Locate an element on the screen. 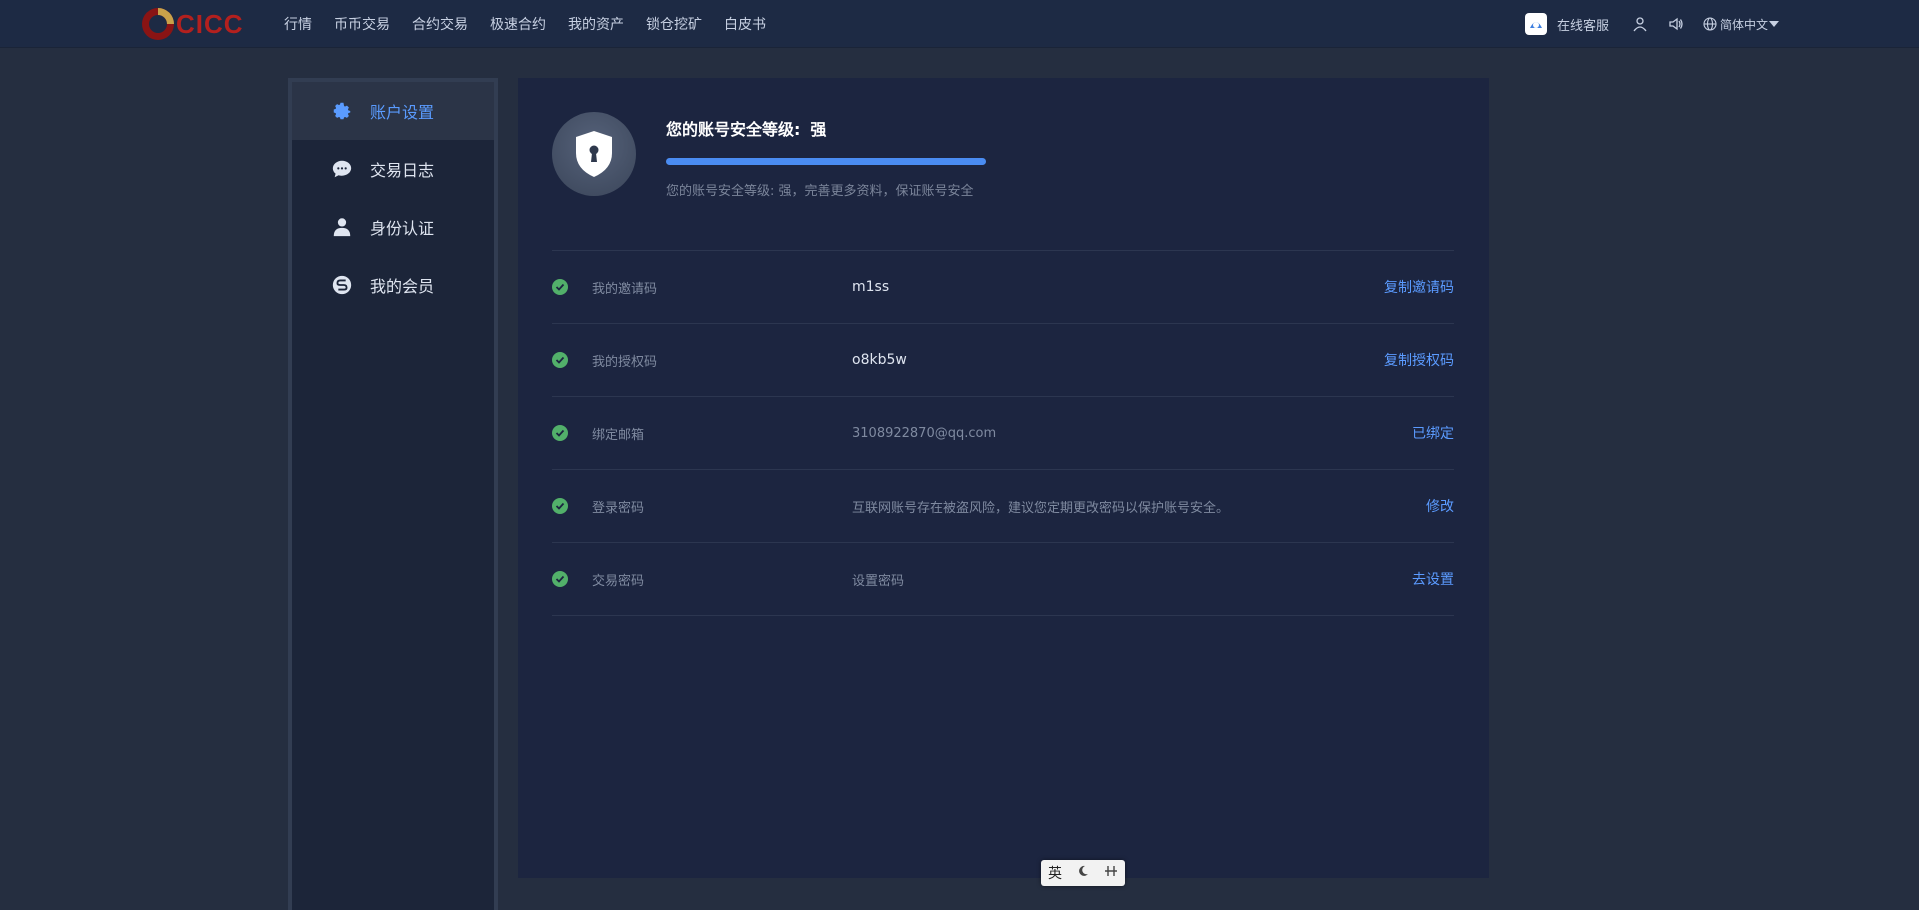 The image size is (1919, 910). copy-invite-code-button: 复制邀请码 is located at coordinates (1419, 287).